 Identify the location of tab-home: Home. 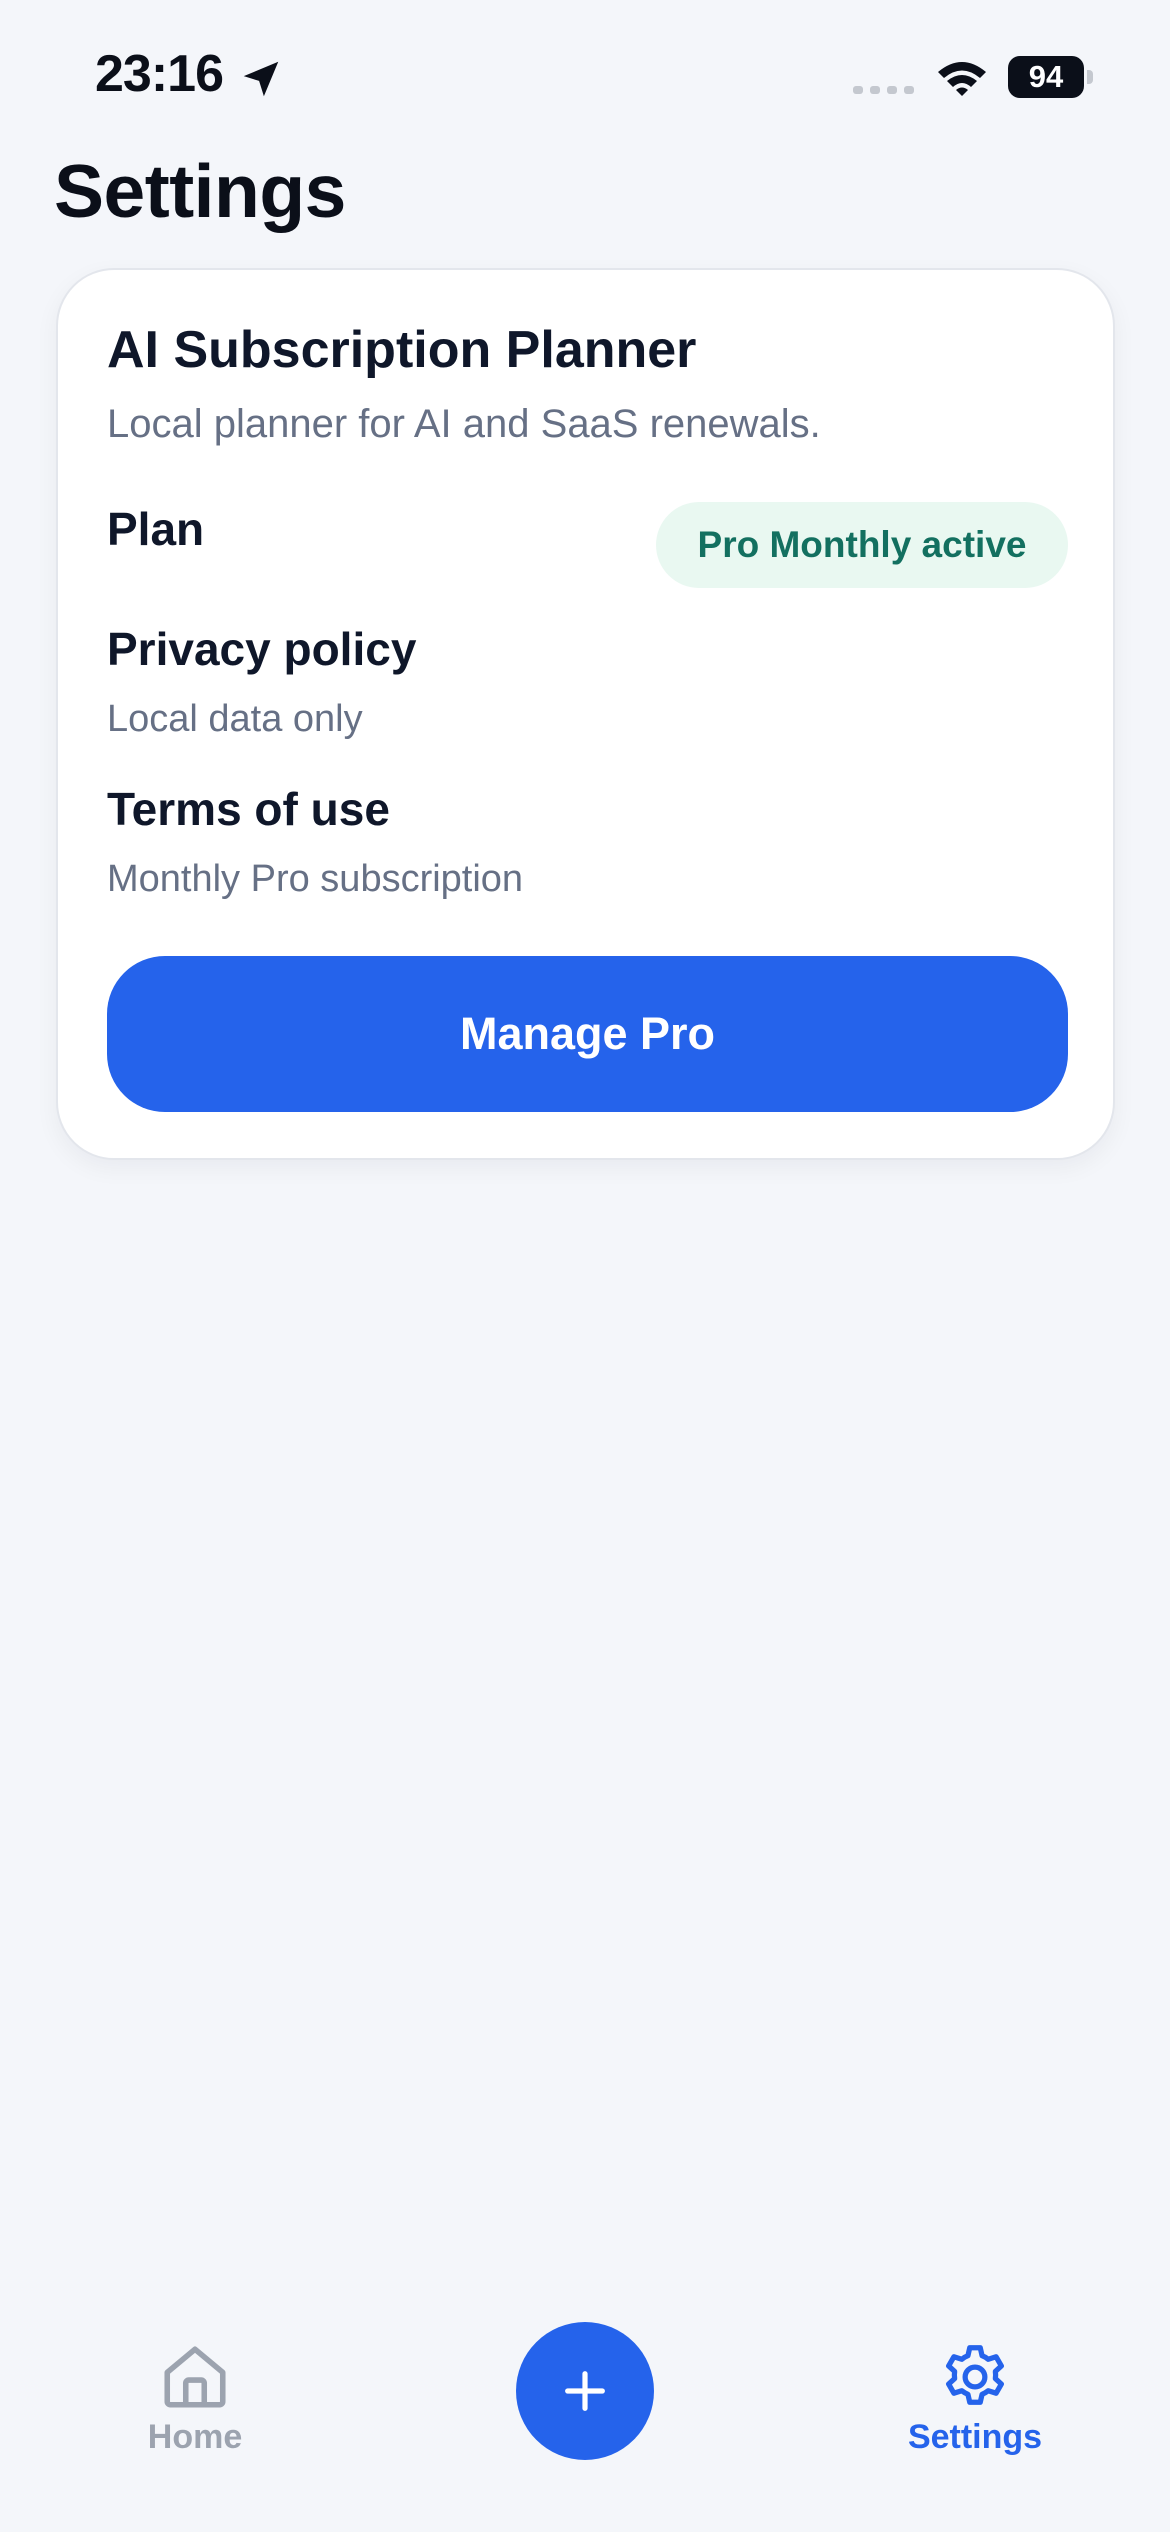
(195, 2398).